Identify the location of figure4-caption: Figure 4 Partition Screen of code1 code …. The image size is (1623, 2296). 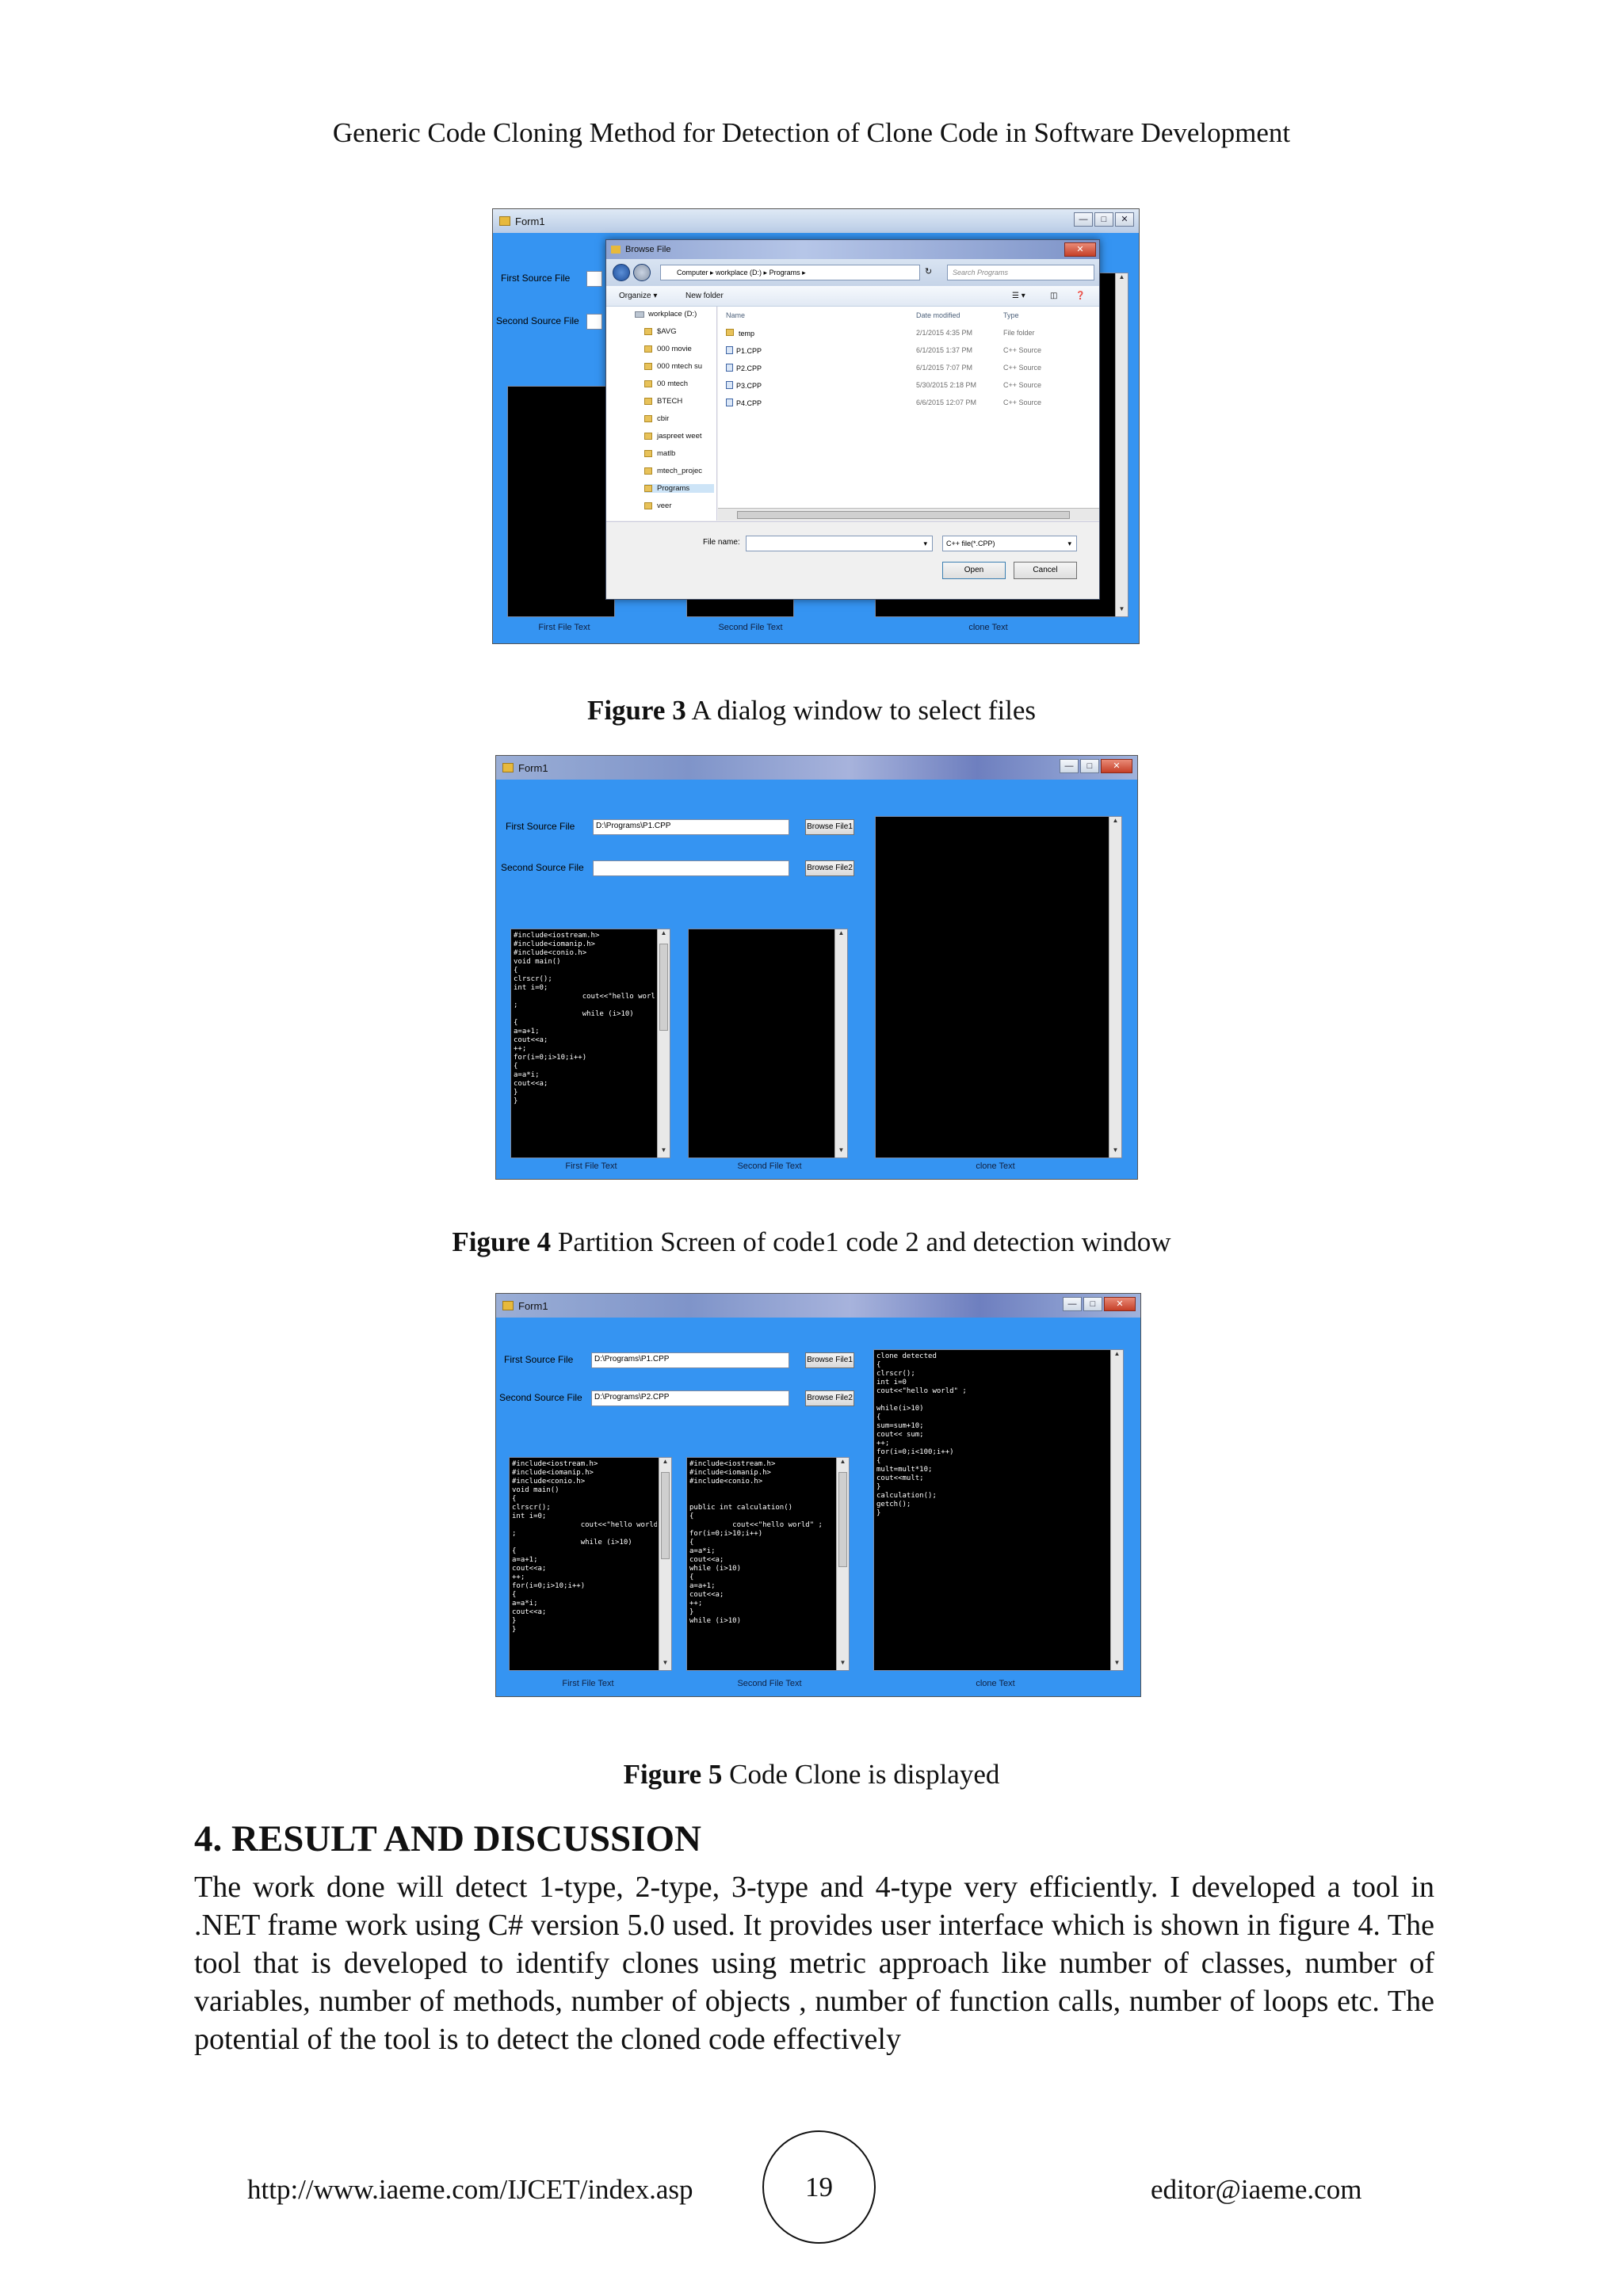
(811, 1241).